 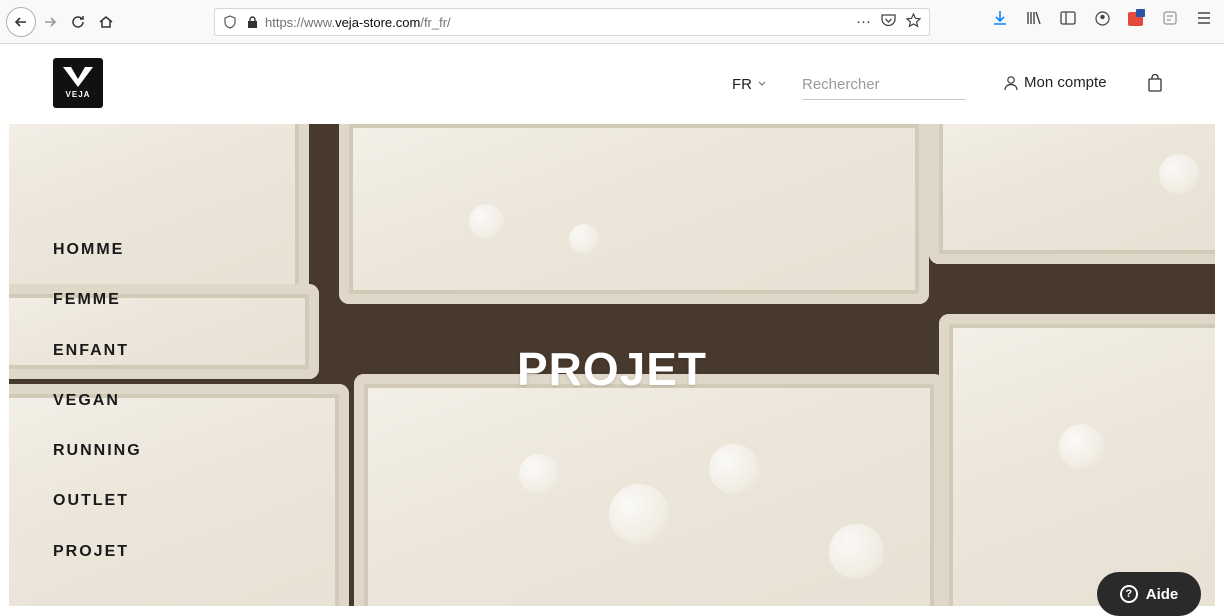 I want to click on url-bar: https://www.veja-store.com/fr_fr/ ···, so click(x=572, y=22).